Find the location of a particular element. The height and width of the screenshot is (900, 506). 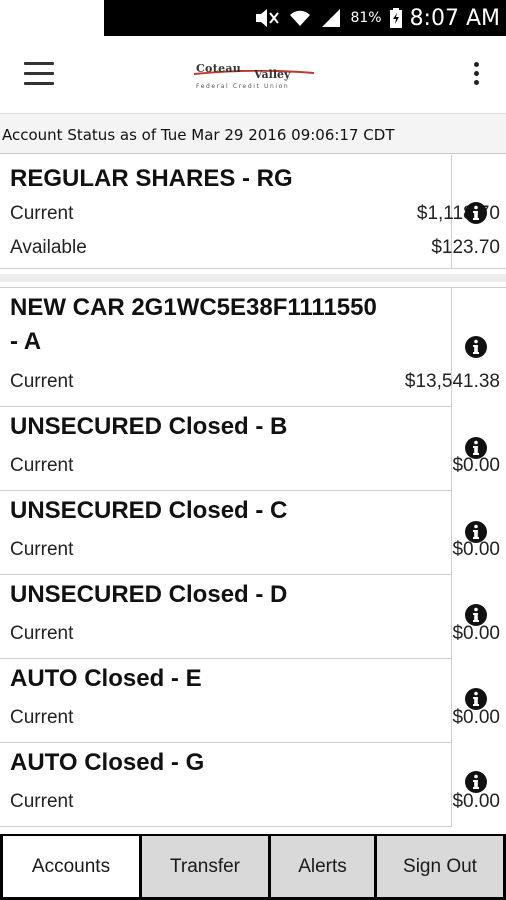

account-title: UNSECURED Closed - C is located at coordinates (149, 510).